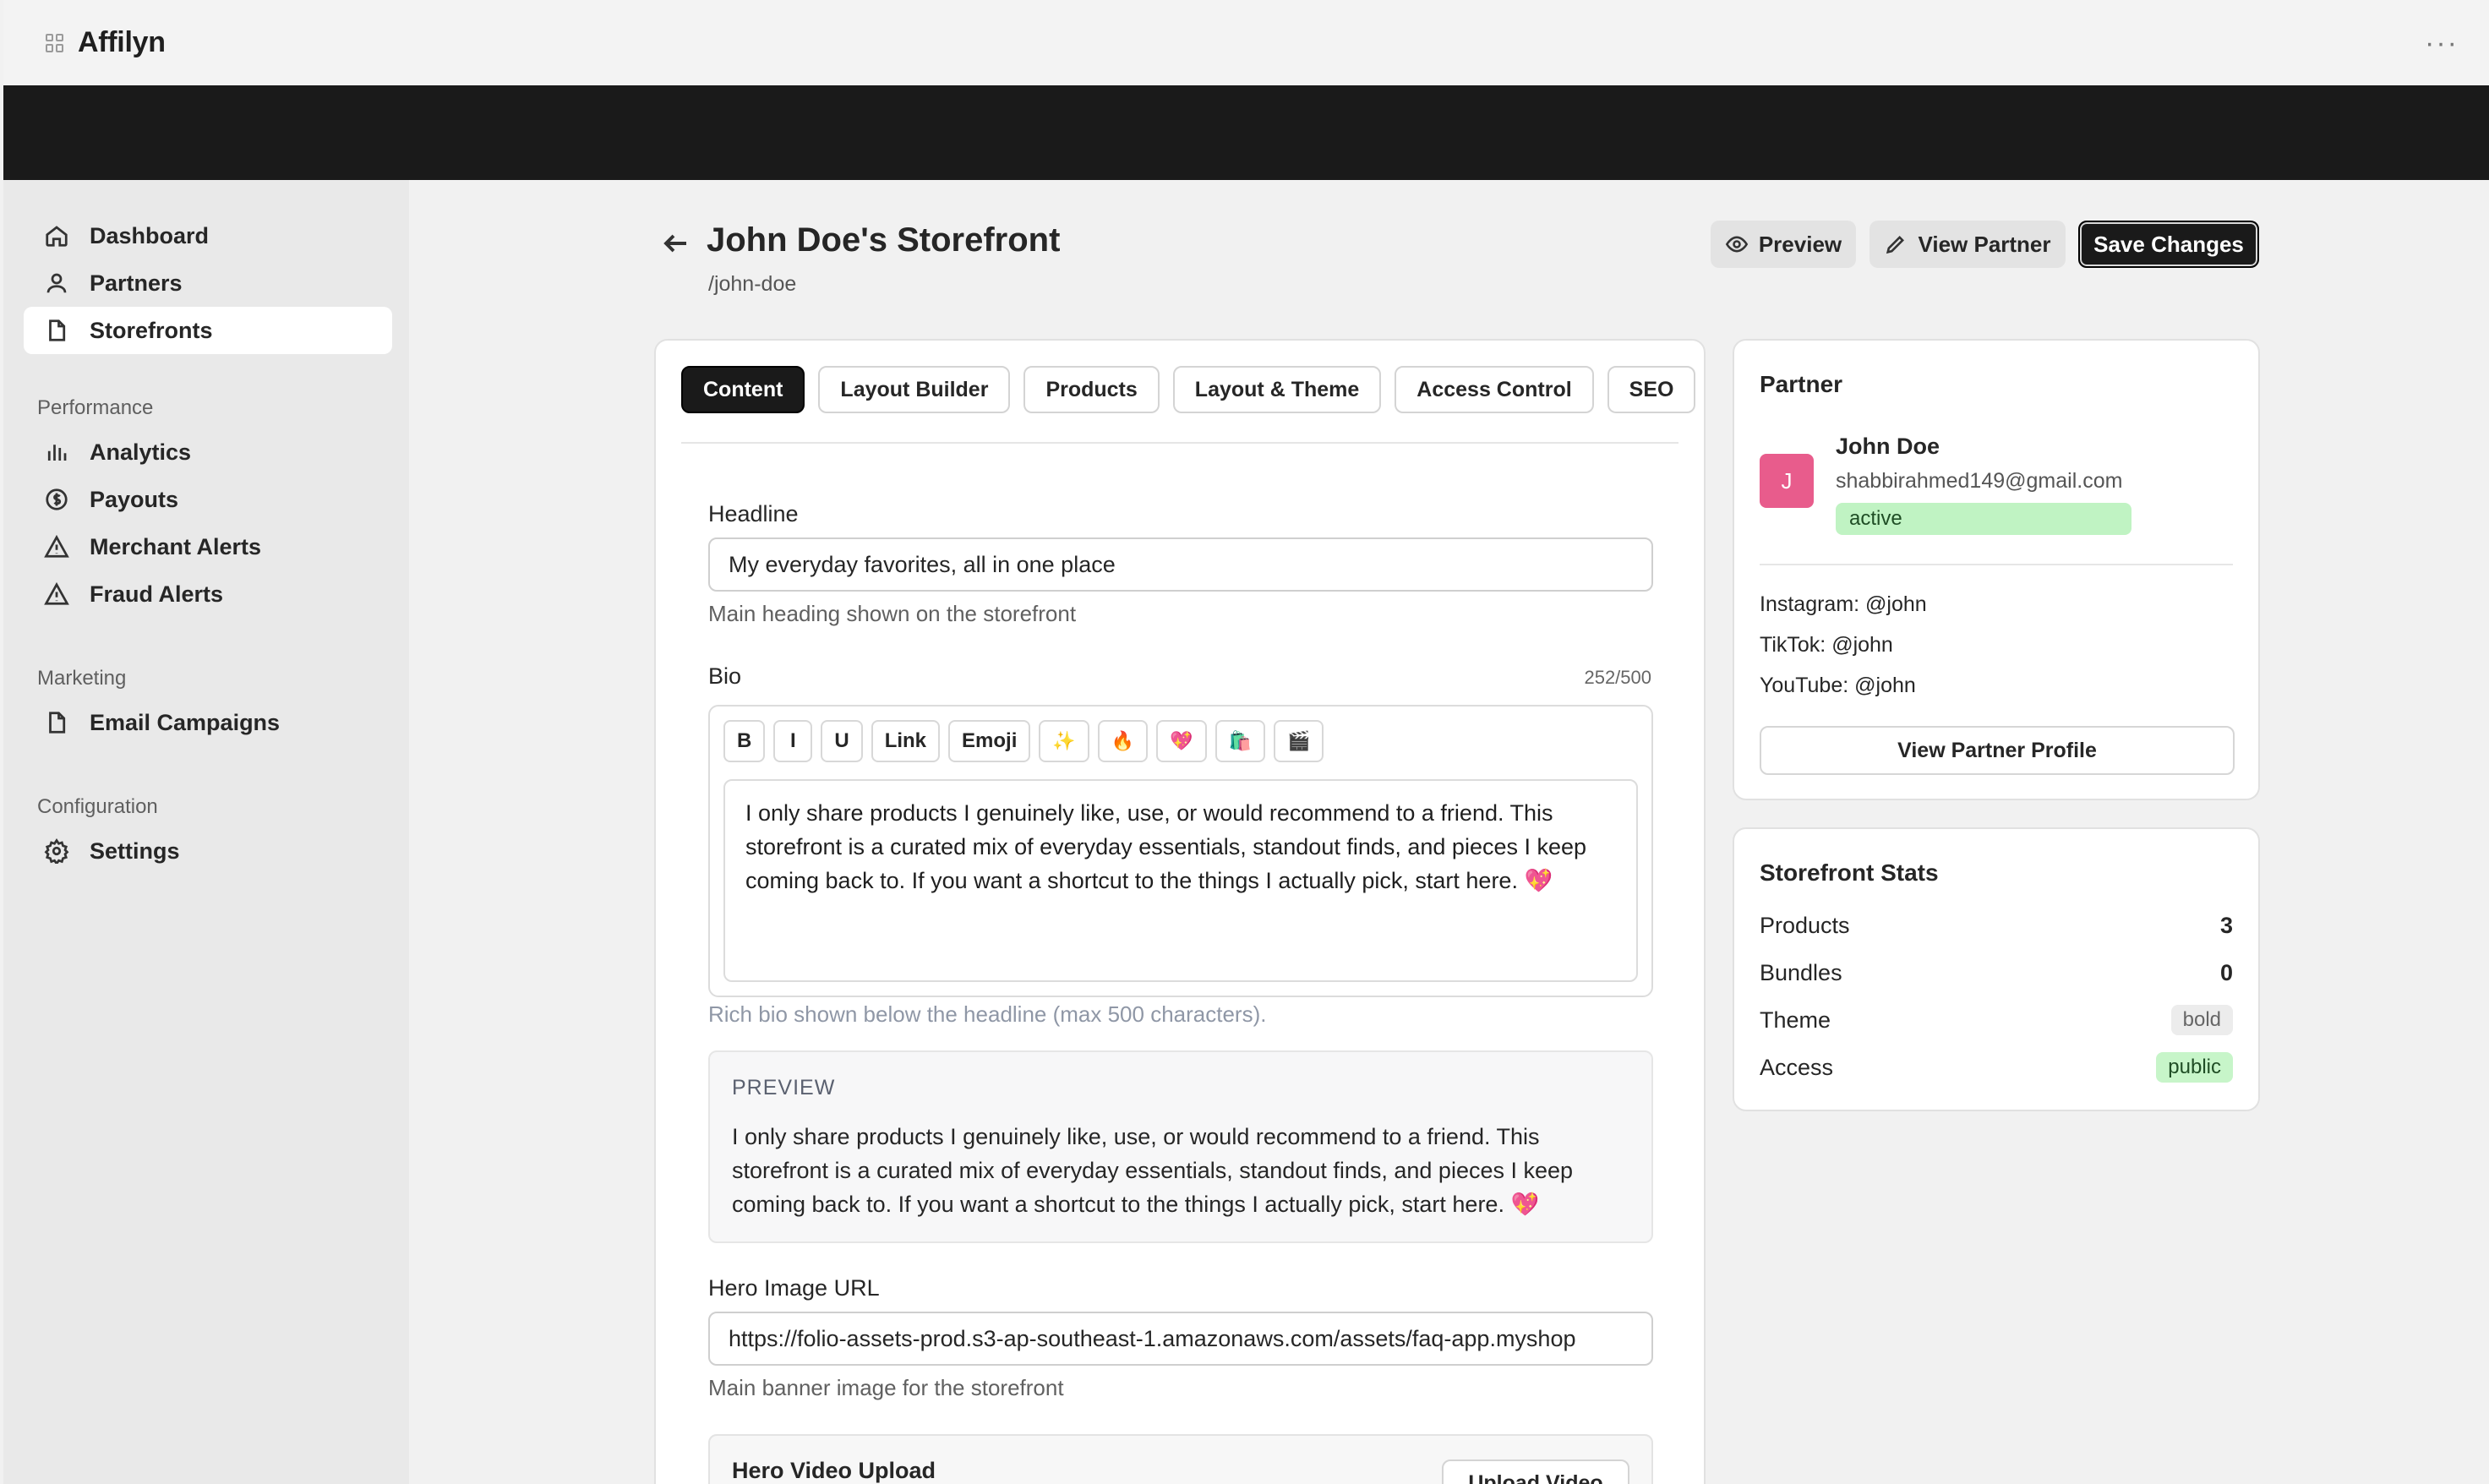 The height and width of the screenshot is (1484, 2489). I want to click on sidebar-item-merchant-alerts: Merchant Alerts, so click(208, 546).